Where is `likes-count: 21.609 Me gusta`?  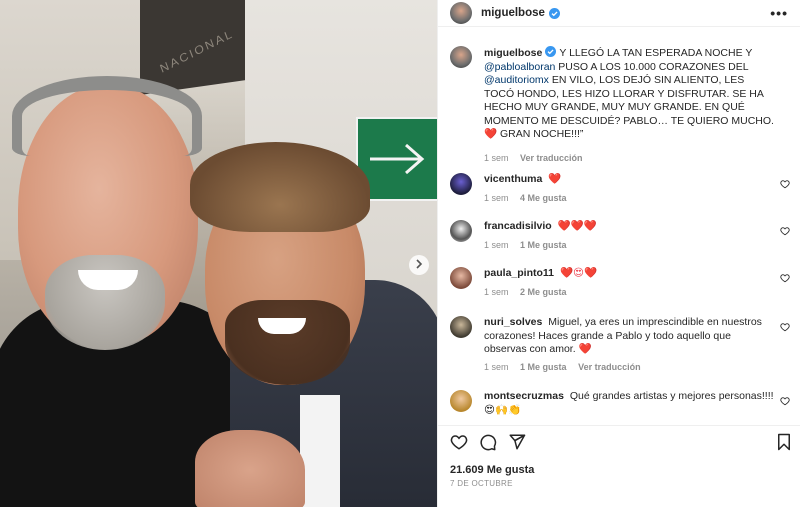 likes-count: 21.609 Me gusta is located at coordinates (492, 470).